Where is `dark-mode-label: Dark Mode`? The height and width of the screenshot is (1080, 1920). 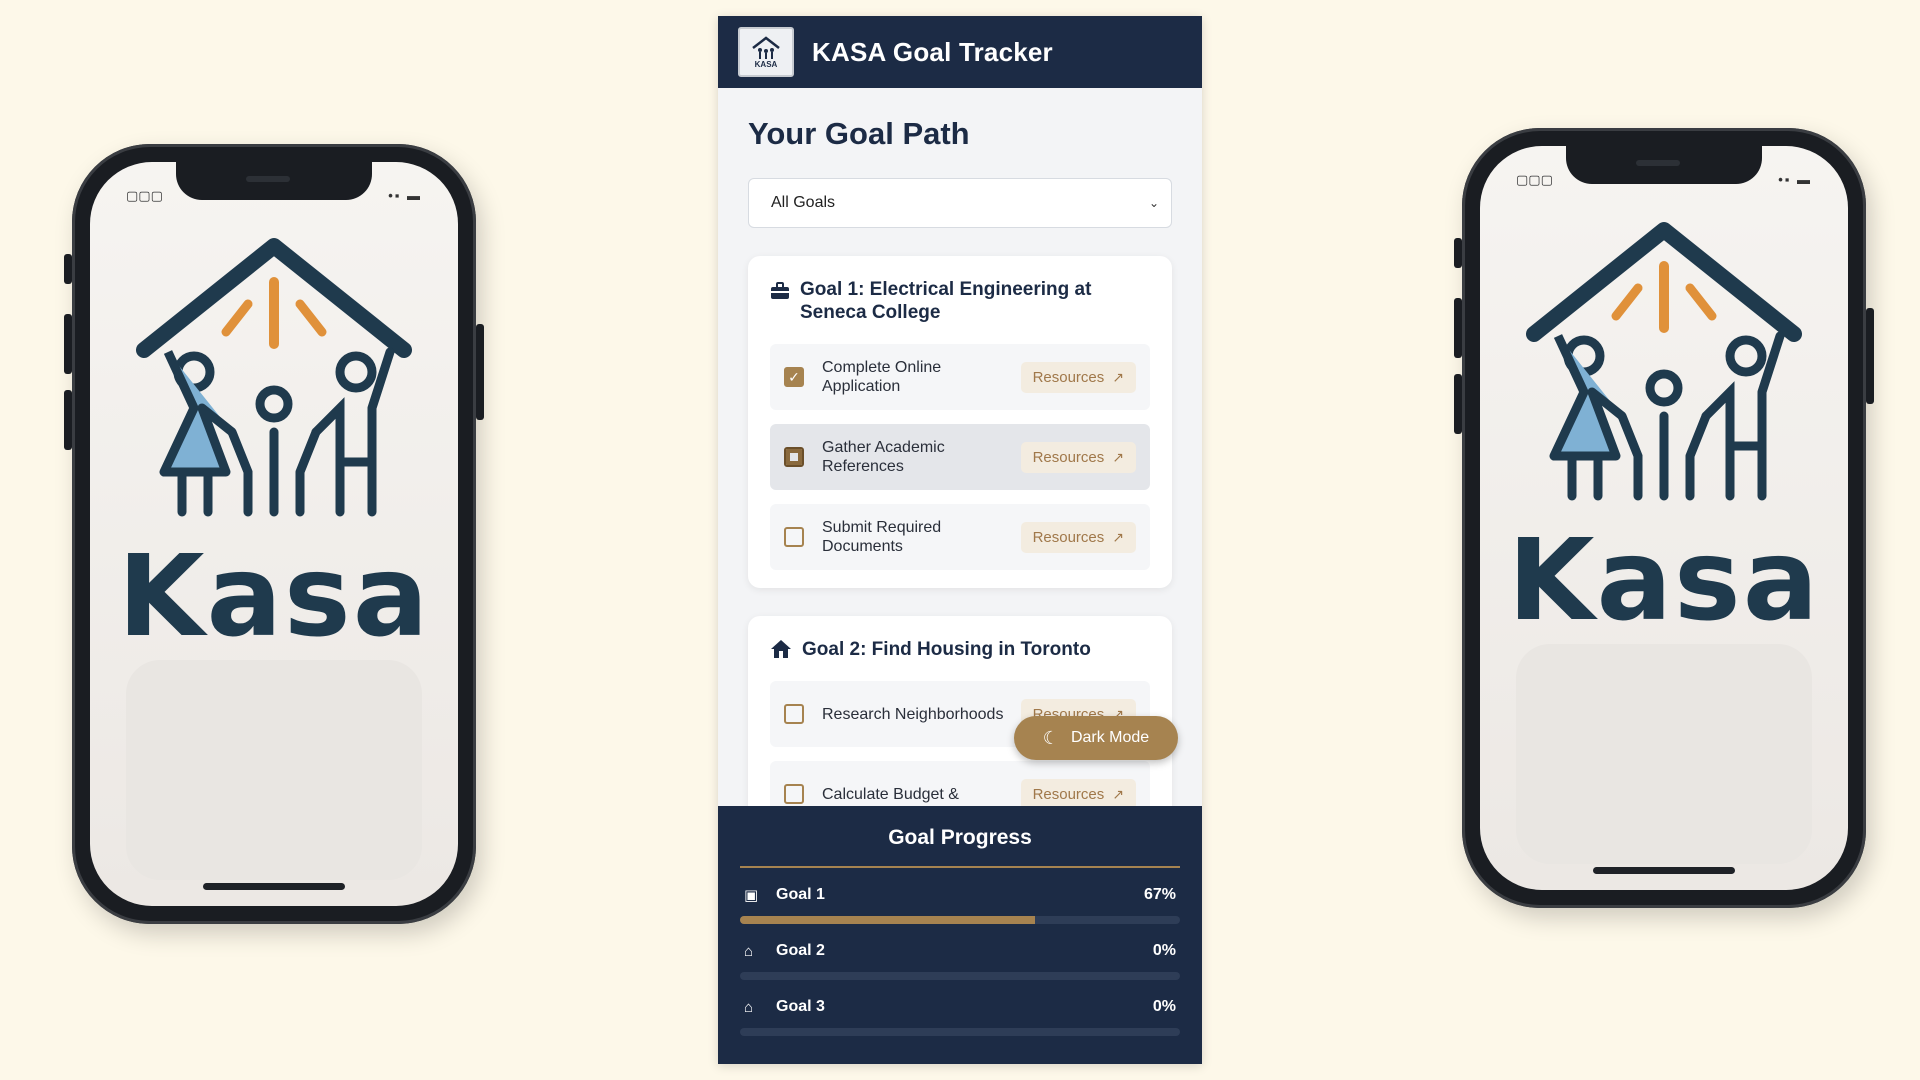
dark-mode-label: Dark Mode is located at coordinates (1110, 737).